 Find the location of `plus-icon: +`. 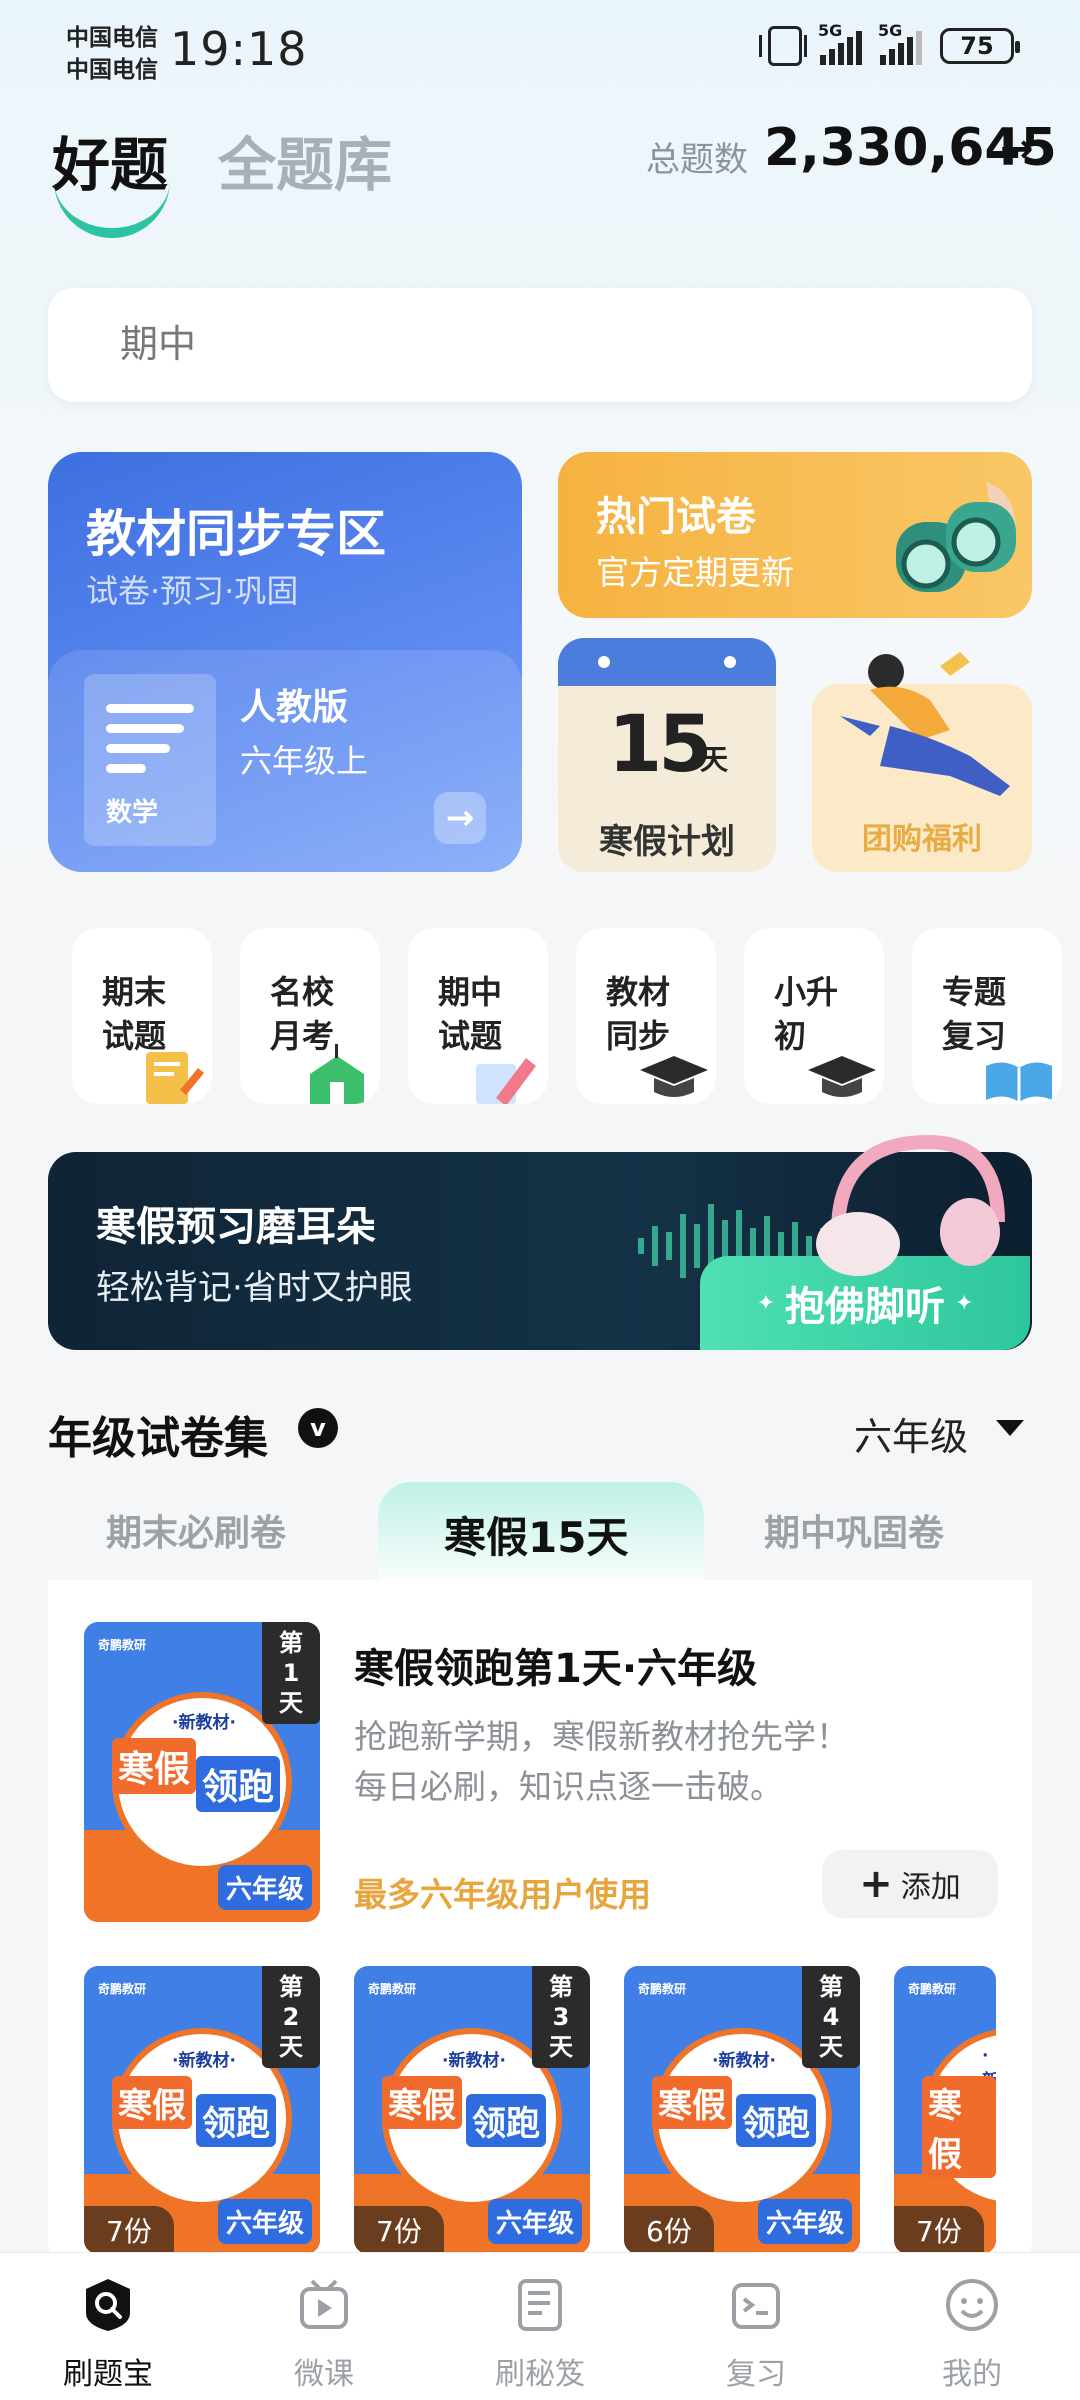

plus-icon: + is located at coordinates (876, 1884).